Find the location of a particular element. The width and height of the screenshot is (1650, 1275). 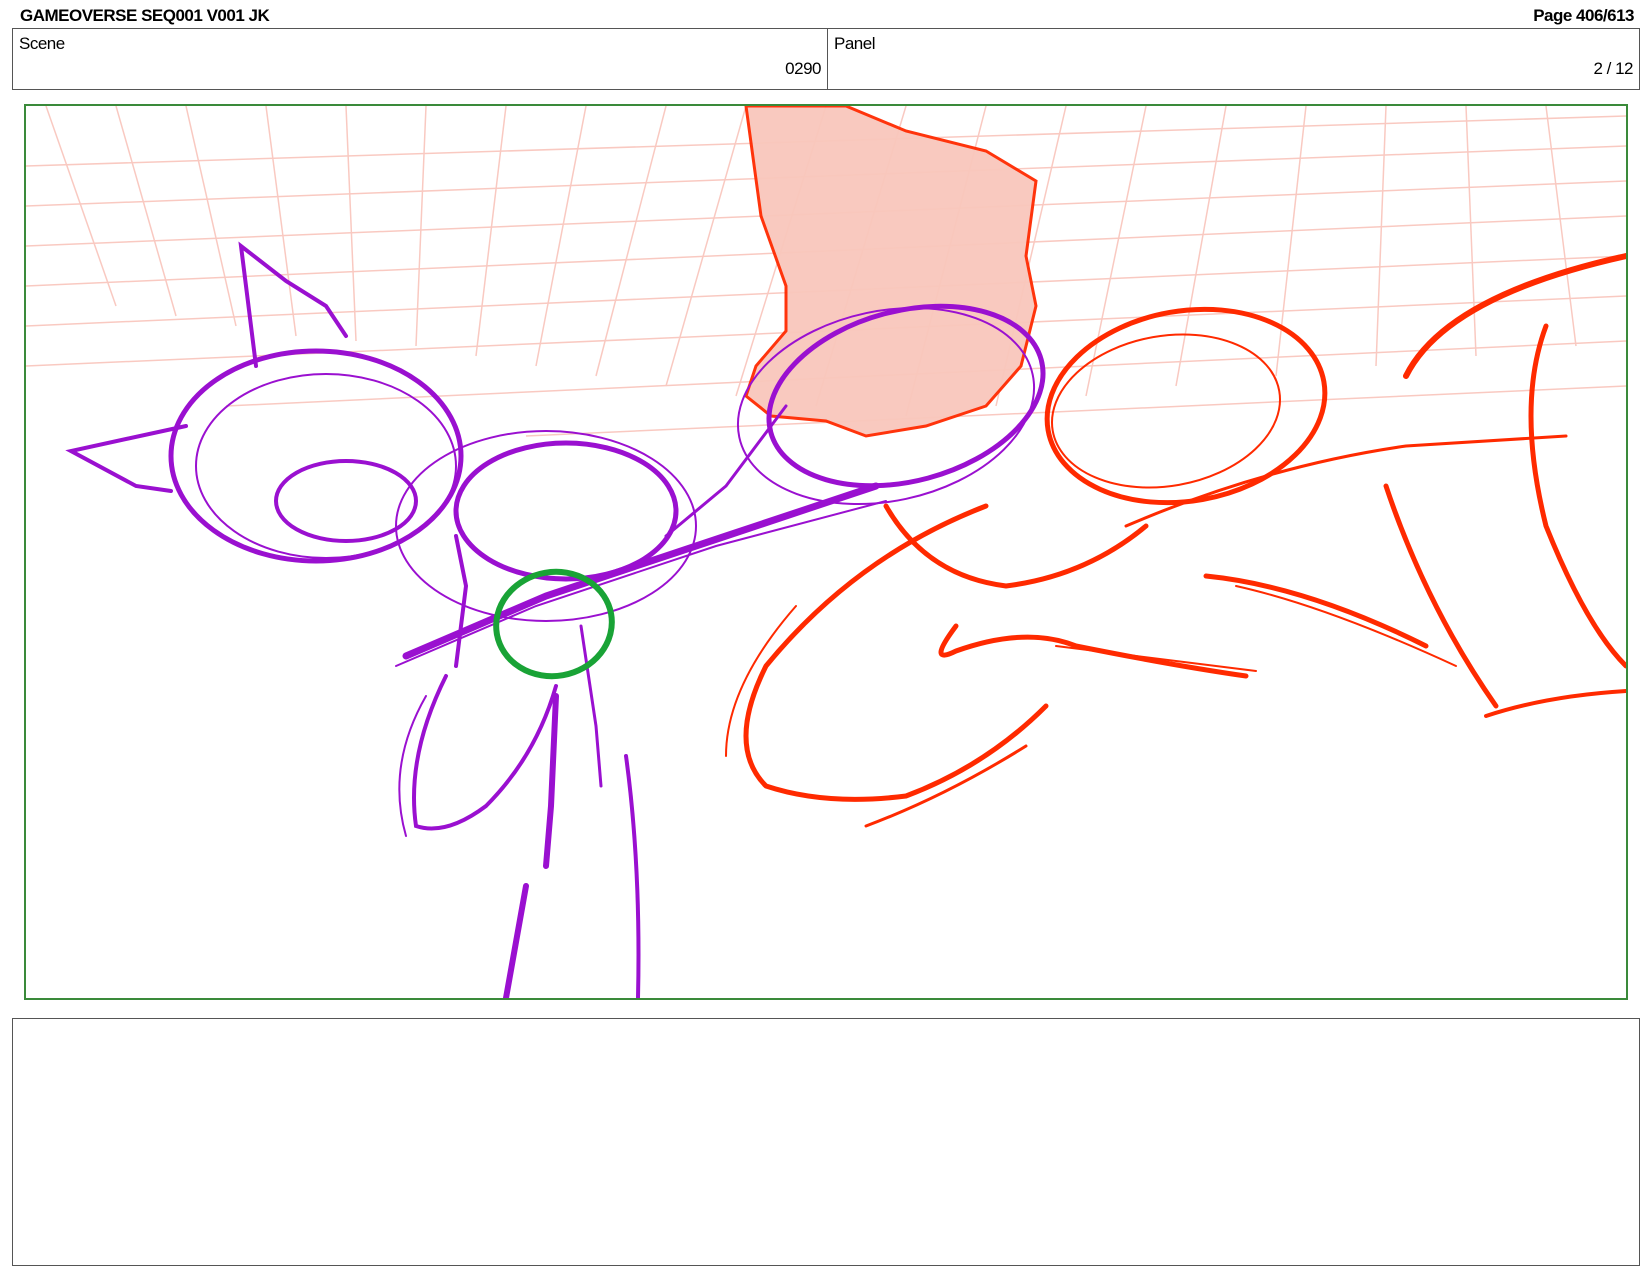

panel-cell: Panel 2 / 12 is located at coordinates (1233, 59).